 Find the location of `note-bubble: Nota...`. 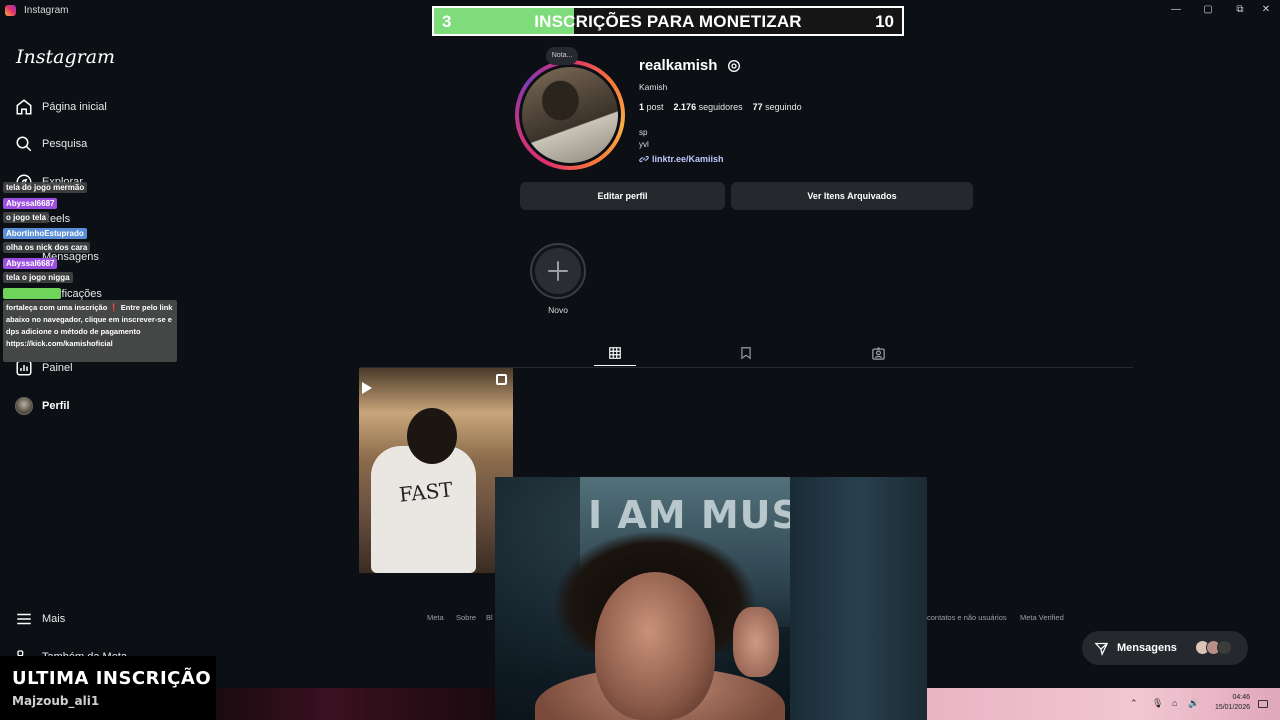

note-bubble: Nota... is located at coordinates (562, 56).